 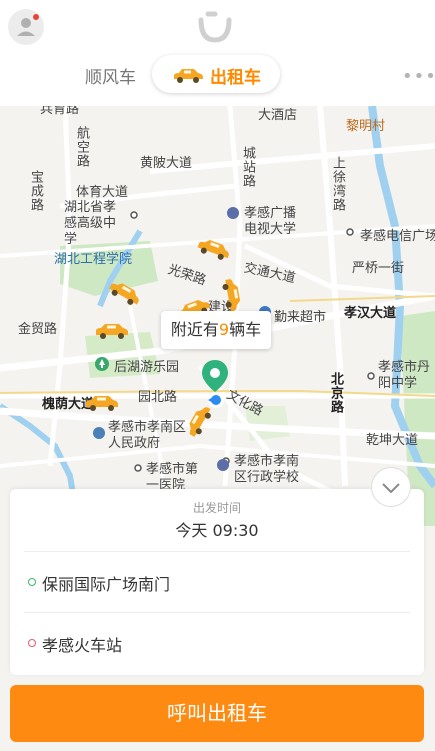 I want to click on map-label: 宝成路, so click(x=35, y=191).